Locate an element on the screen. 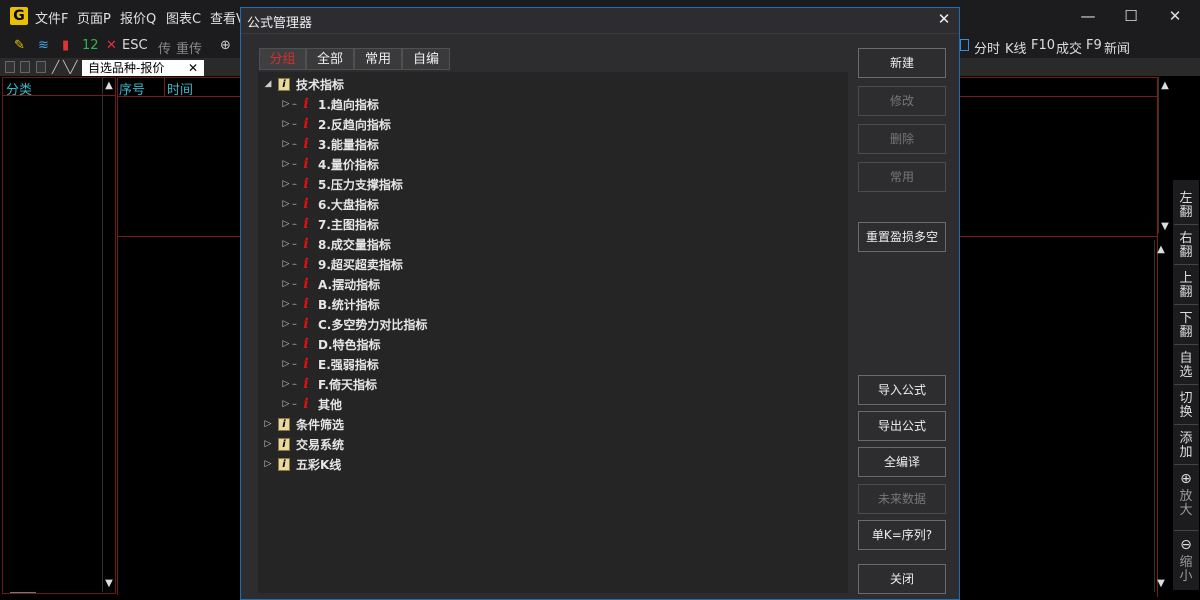 This screenshot has width=1200, height=600. zoom-in-button: 放大 is located at coordinates (1186, 504).